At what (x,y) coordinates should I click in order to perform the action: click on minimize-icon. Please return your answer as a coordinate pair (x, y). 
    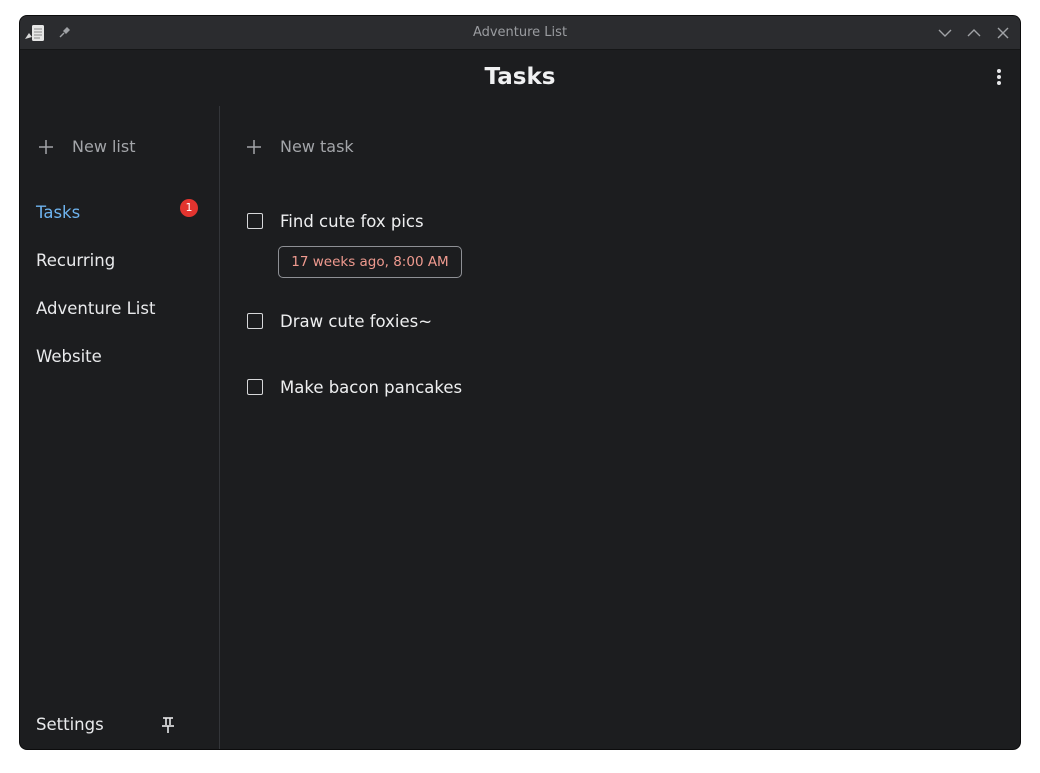
    Looking at the image, I should click on (945, 33).